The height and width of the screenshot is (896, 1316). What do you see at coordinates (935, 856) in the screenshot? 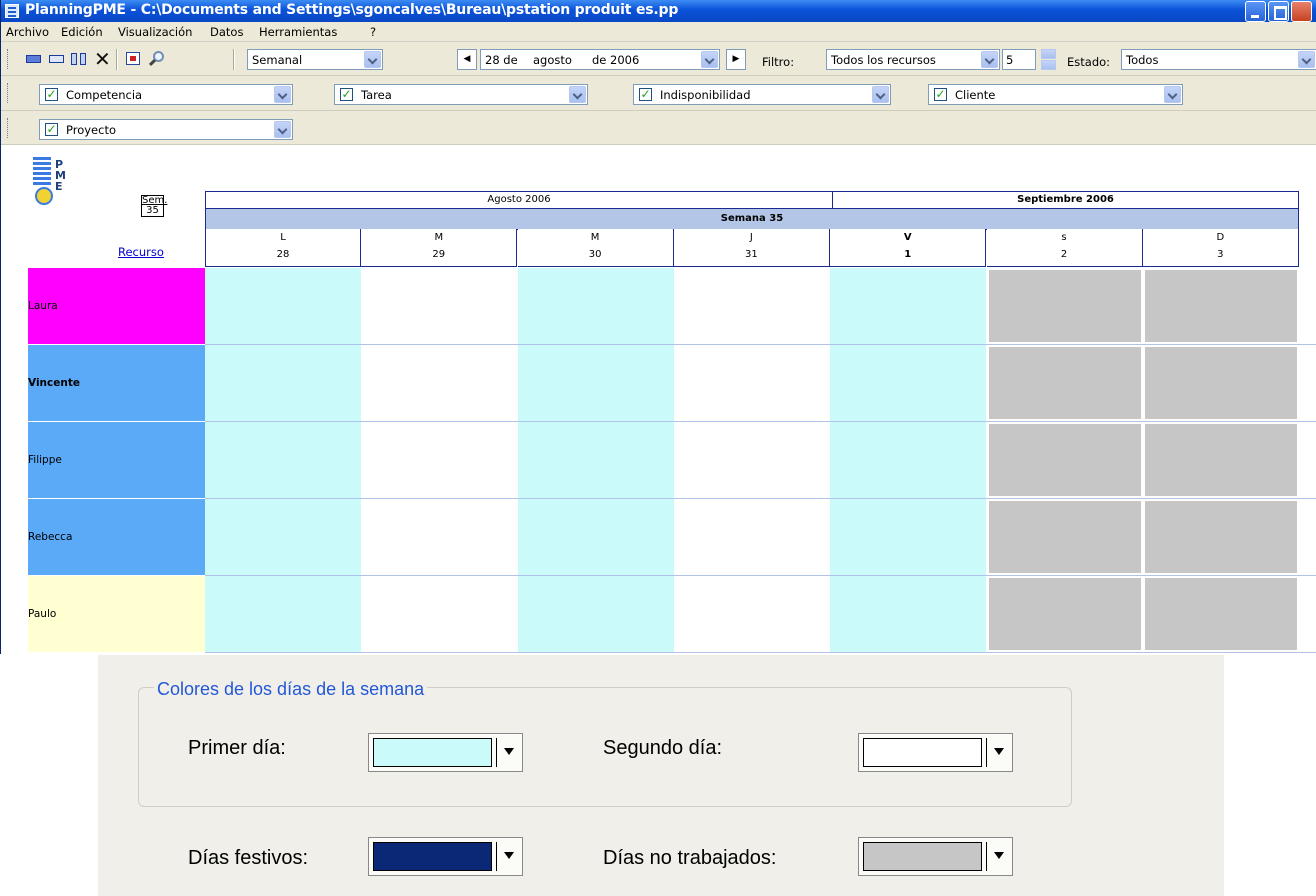
I see `dias-no-trabajados-color-picker` at bounding box center [935, 856].